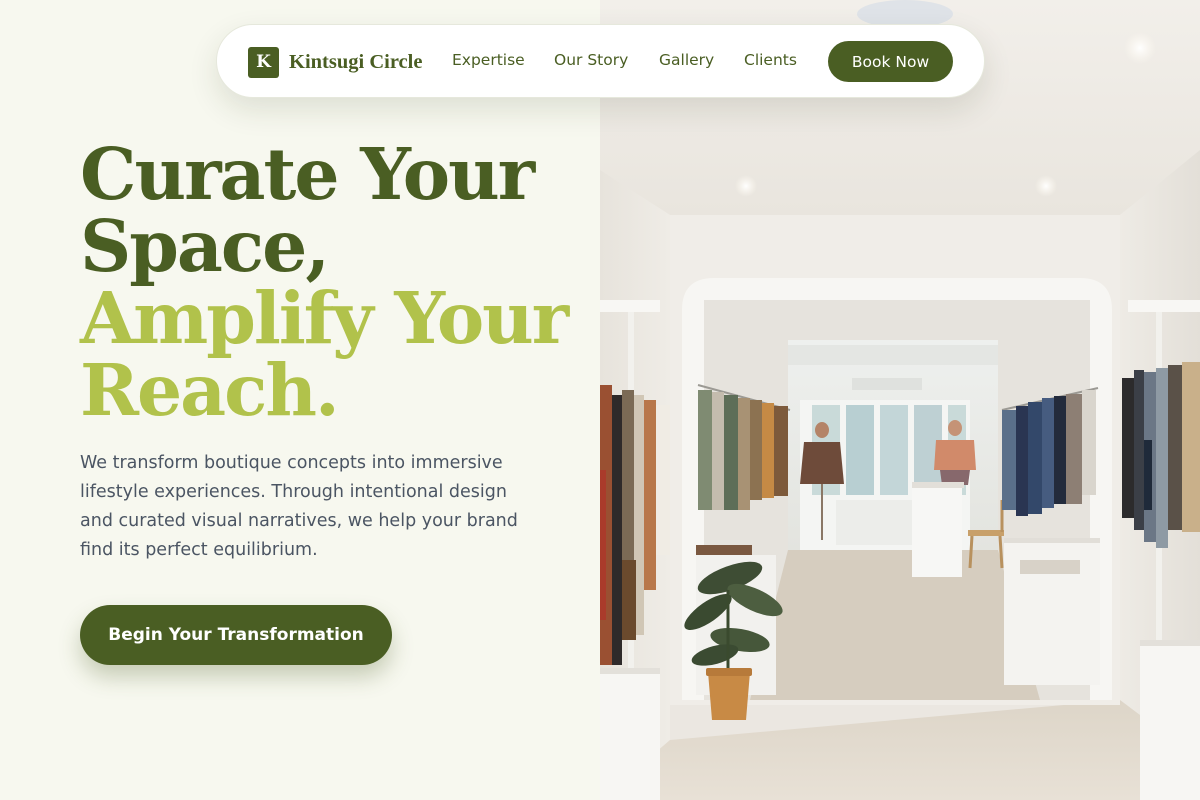  Describe the element at coordinates (770, 60) in the screenshot. I see `nav-link-clients: Clients` at that location.